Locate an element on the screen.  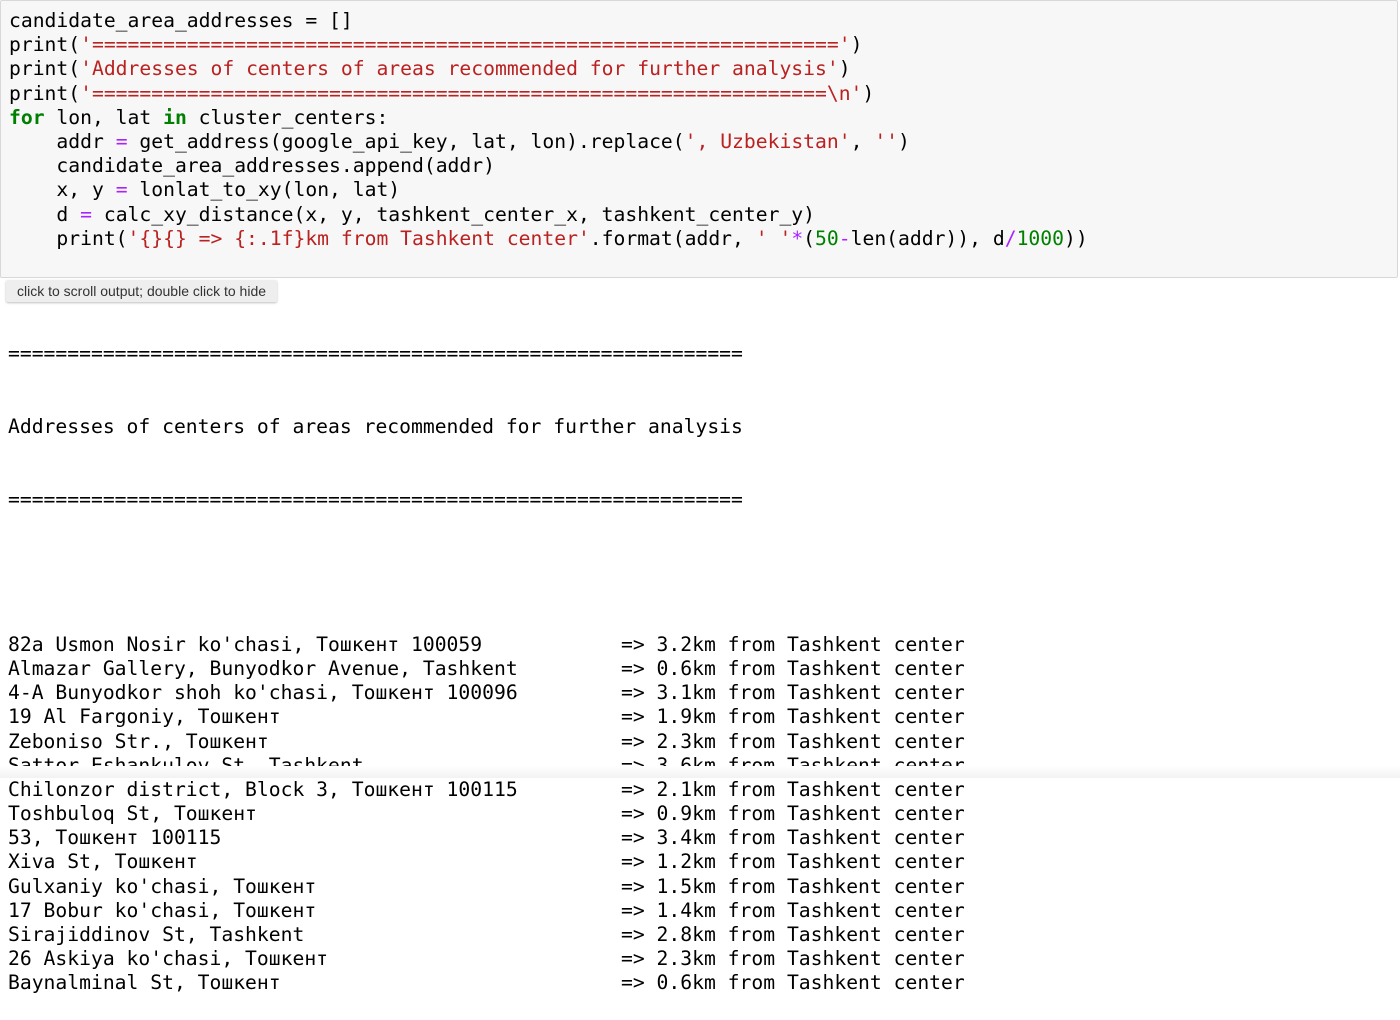
result-distance: => 3.1km from Tashkent center is located at coordinates (793, 693).